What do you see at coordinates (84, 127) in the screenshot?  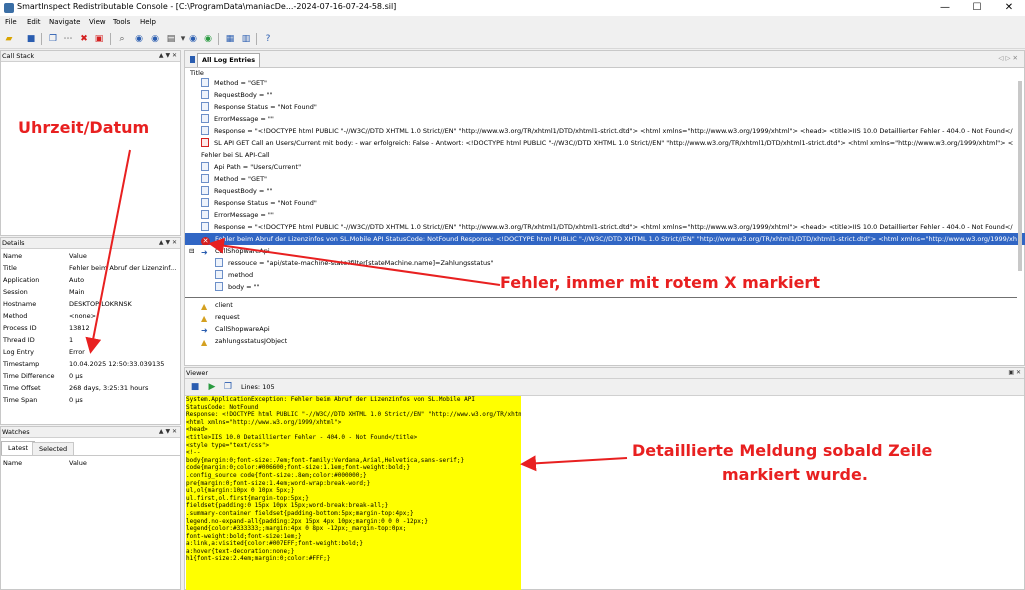 I see `annotation-date: Uhrzeit/Datum` at bounding box center [84, 127].